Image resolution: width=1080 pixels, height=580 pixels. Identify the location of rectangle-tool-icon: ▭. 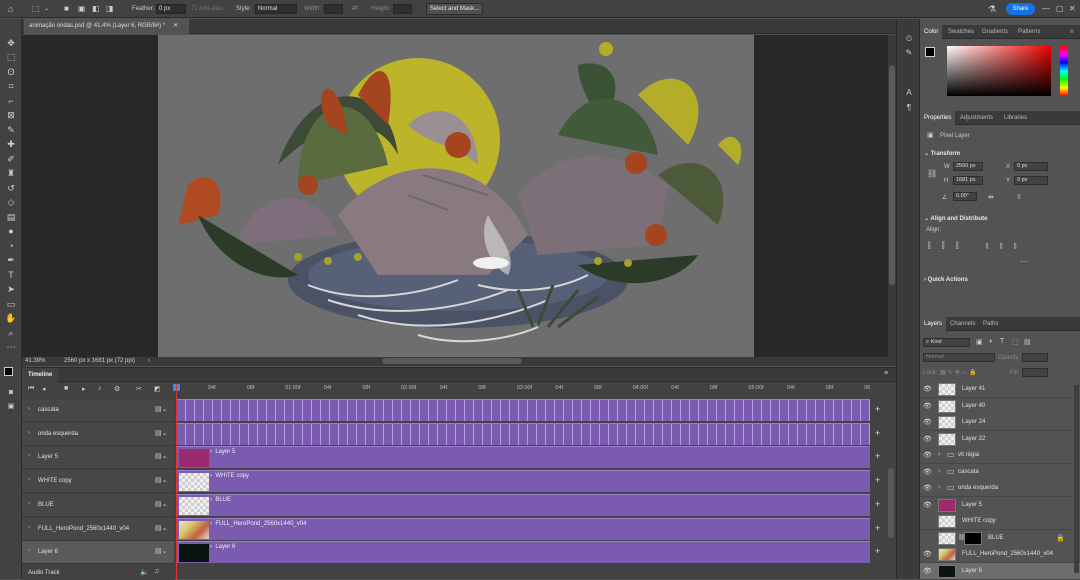
(11, 304).